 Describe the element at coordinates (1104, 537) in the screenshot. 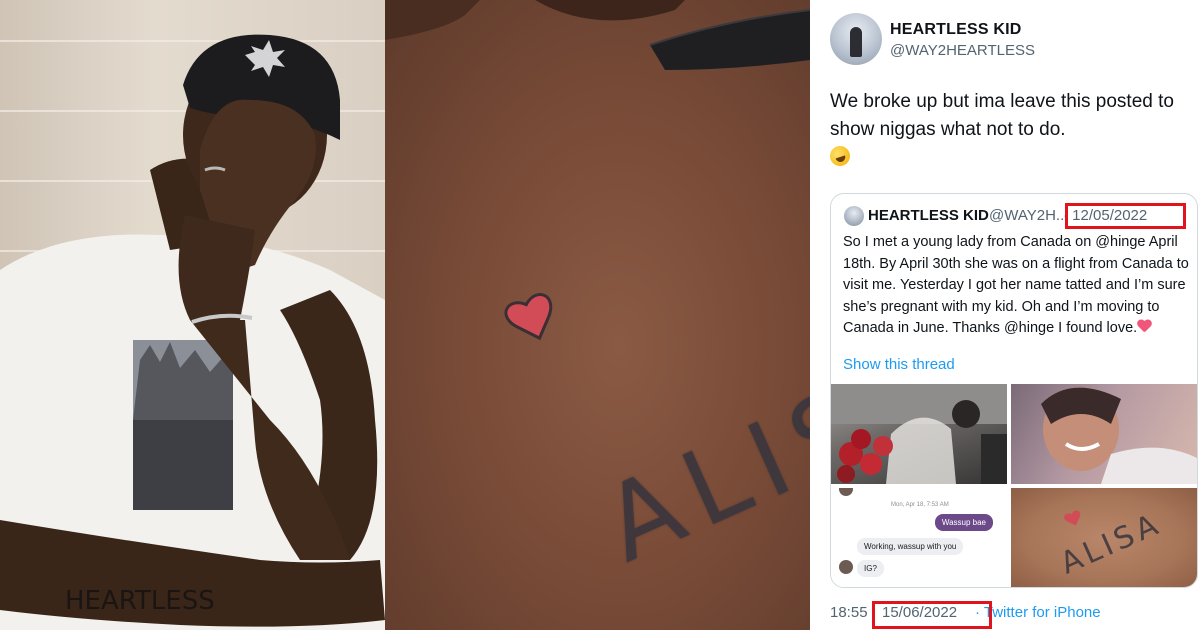

I see `media-tattoo: ALISA` at that location.